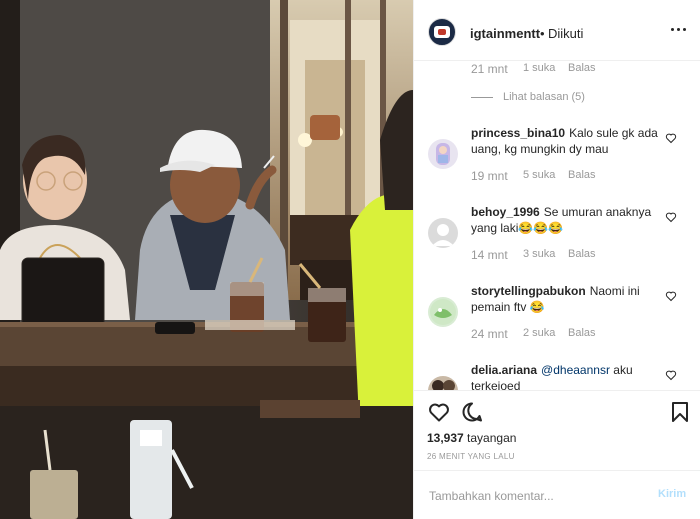  I want to click on author-username: igtainmentt, so click(505, 33).